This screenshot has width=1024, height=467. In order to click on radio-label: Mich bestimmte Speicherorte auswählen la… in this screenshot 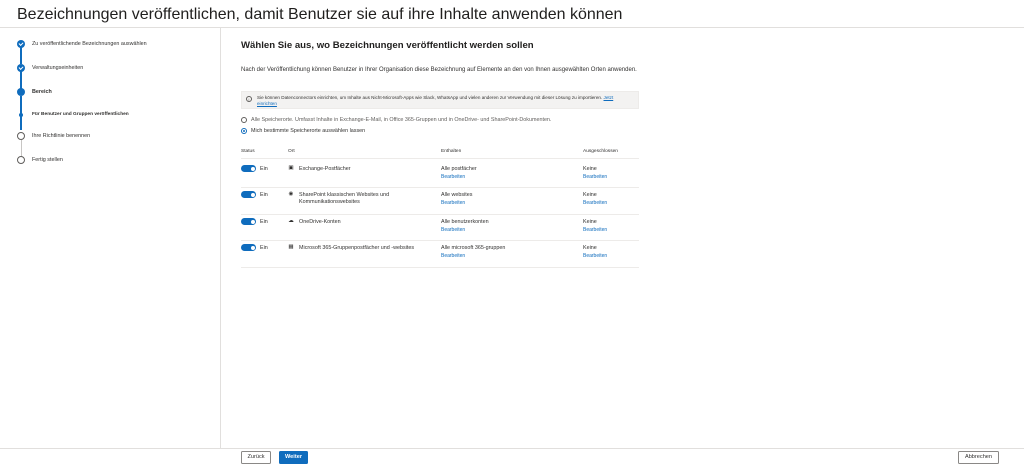, I will do `click(308, 131)`.